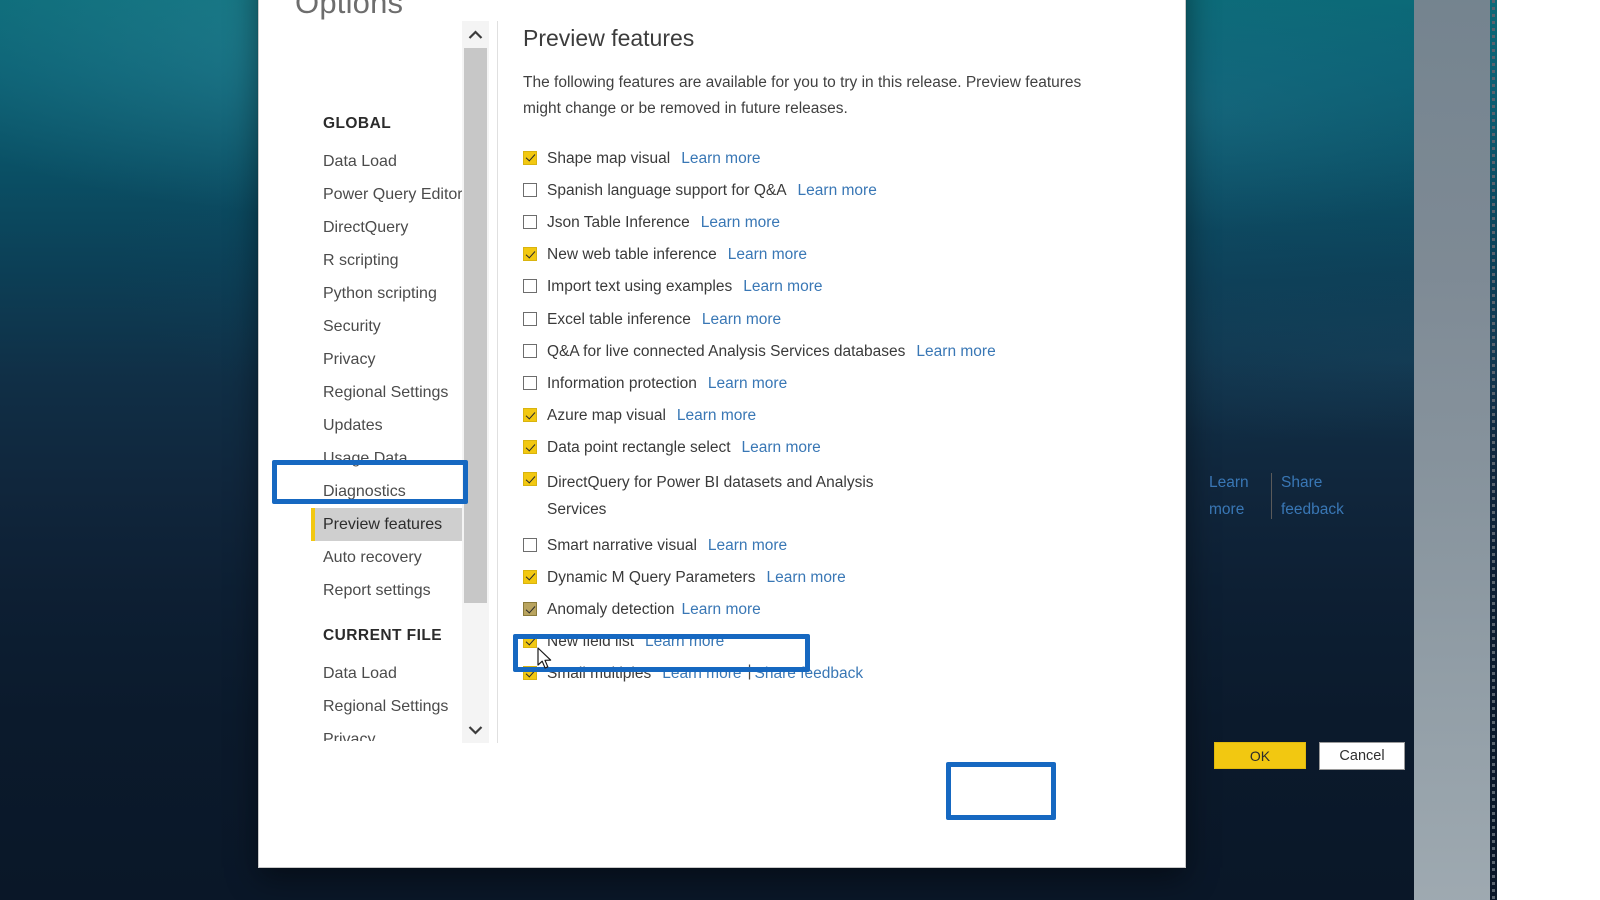  Describe the element at coordinates (841, 416) in the screenshot. I see `feature-row-azure-map-visual: Azure map visual Learn more` at that location.